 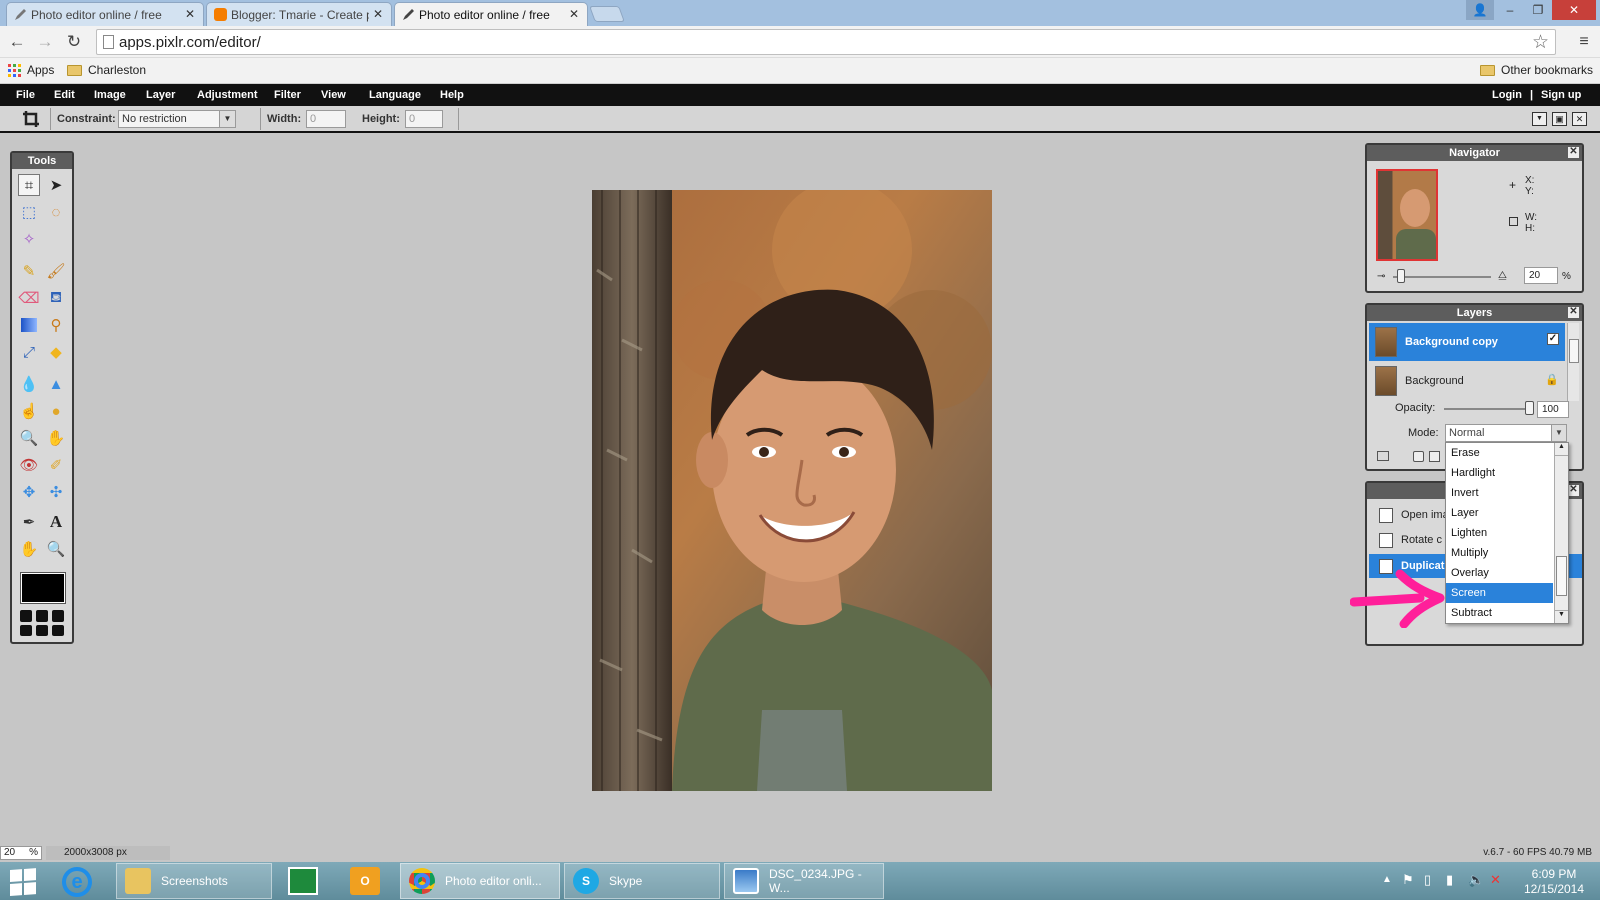 I want to click on scroll-up-icon: ▲, so click(x=1561, y=449).